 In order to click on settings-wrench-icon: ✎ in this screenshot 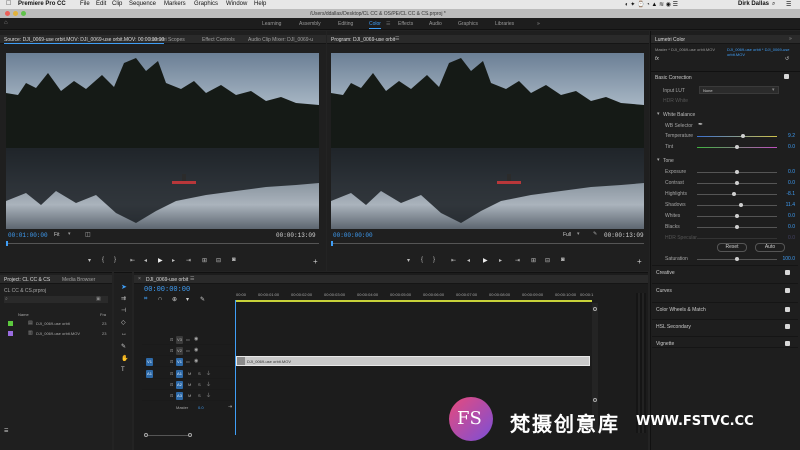, I will do `click(202, 299)`.